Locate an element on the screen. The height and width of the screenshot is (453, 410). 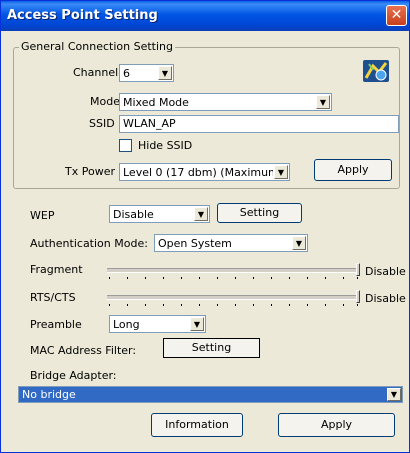
information-label: Information is located at coordinates (197, 424).